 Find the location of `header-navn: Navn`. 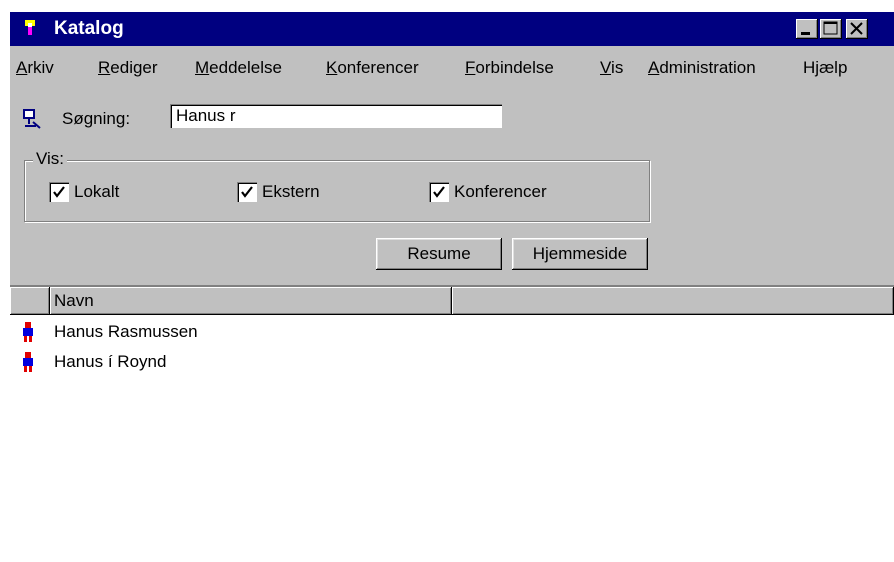

header-navn: Navn is located at coordinates (251, 301).